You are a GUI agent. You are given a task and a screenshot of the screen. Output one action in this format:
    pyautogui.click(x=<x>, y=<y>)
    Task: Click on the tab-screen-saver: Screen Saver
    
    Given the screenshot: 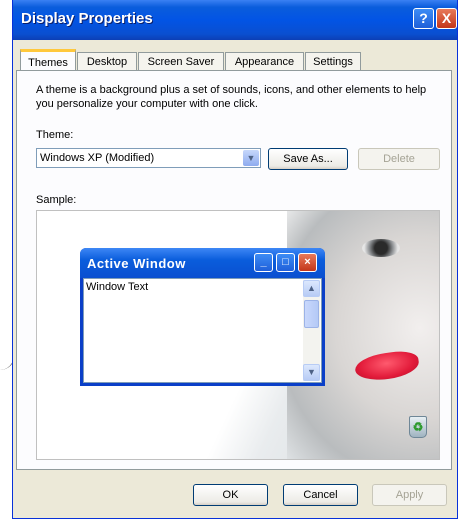 What is the action you would take?
    pyautogui.click(x=181, y=61)
    